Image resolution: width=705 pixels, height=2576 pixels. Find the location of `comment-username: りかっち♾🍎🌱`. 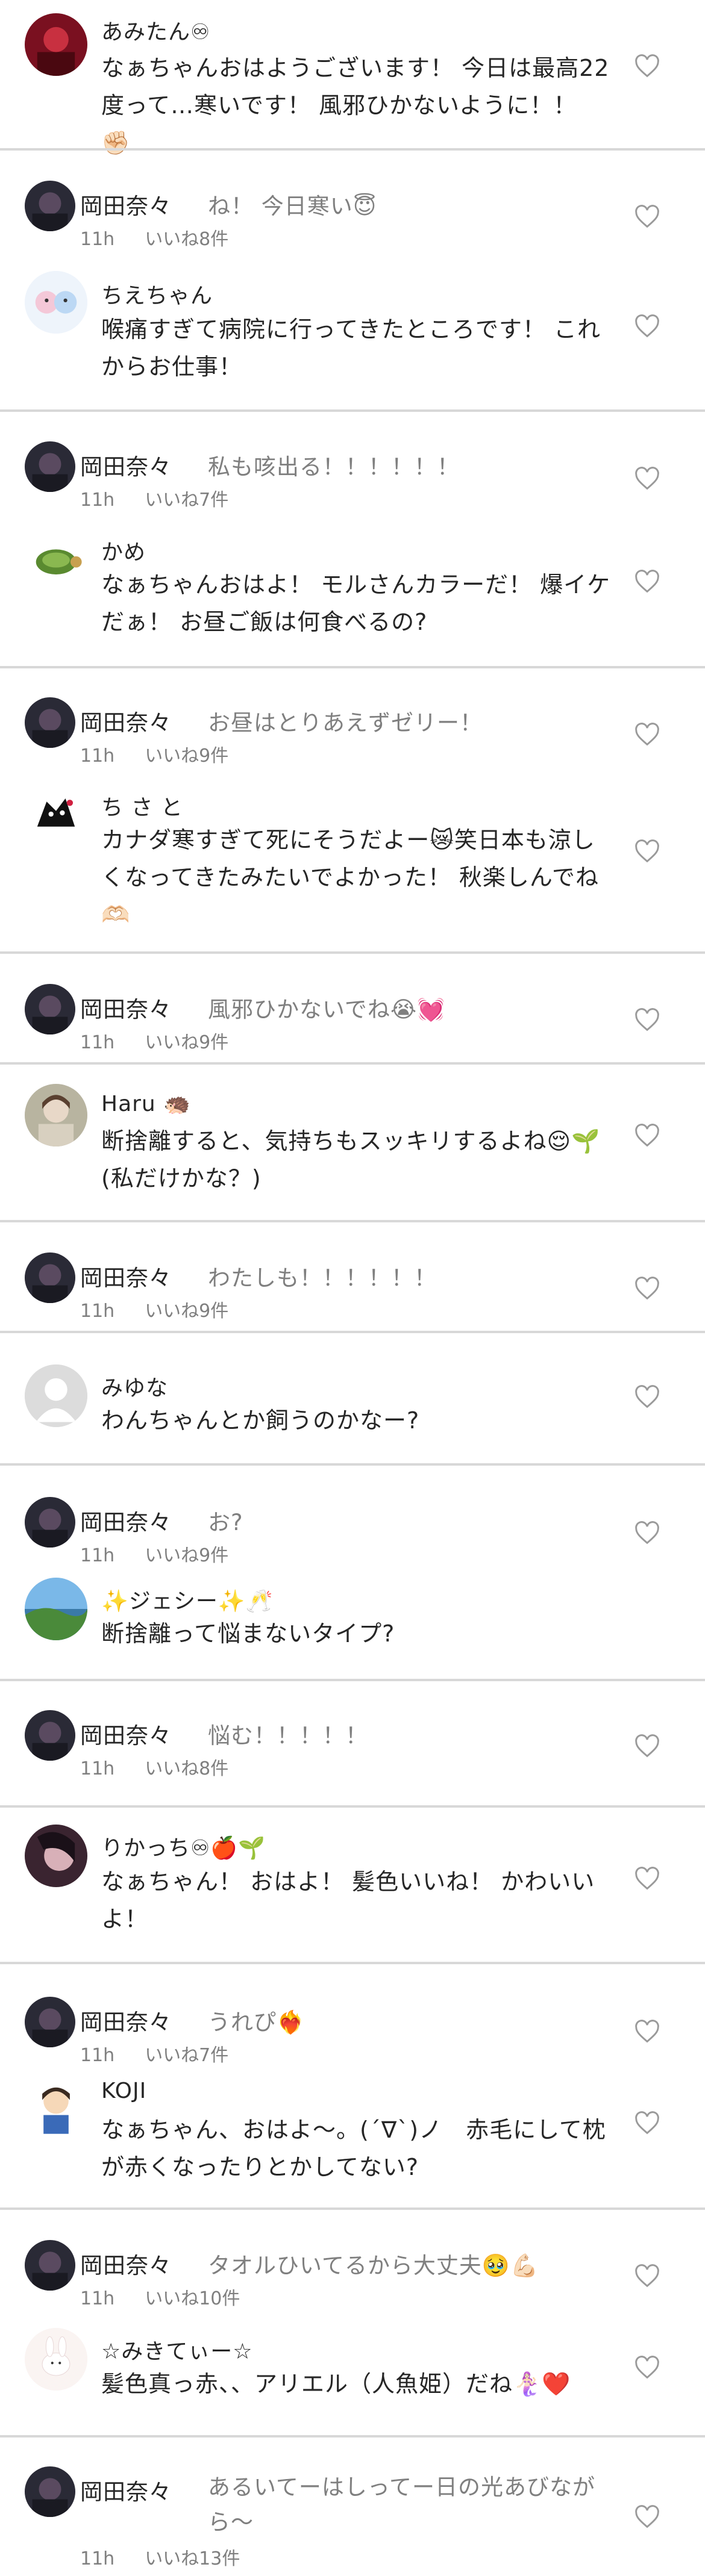

comment-username: りかっち♾🍎🌱 is located at coordinates (183, 1847).